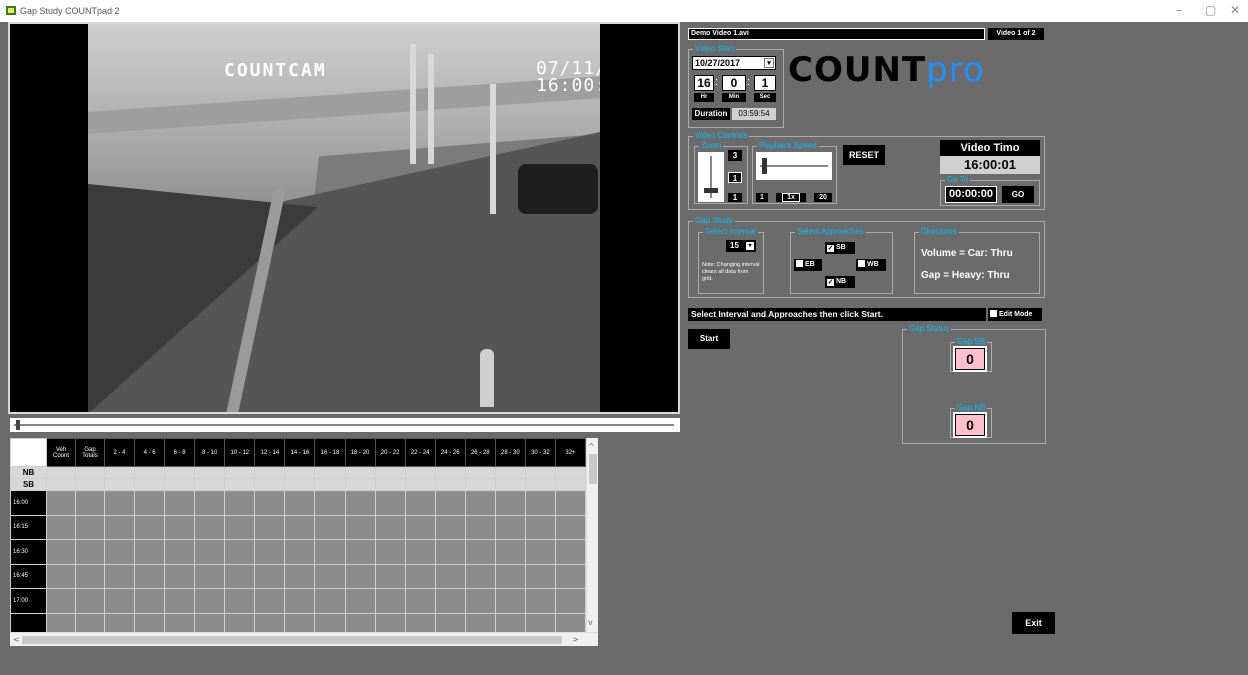 This screenshot has width=1248, height=675. I want to click on approach-nb-checkbox: ✓ NB, so click(840, 282).